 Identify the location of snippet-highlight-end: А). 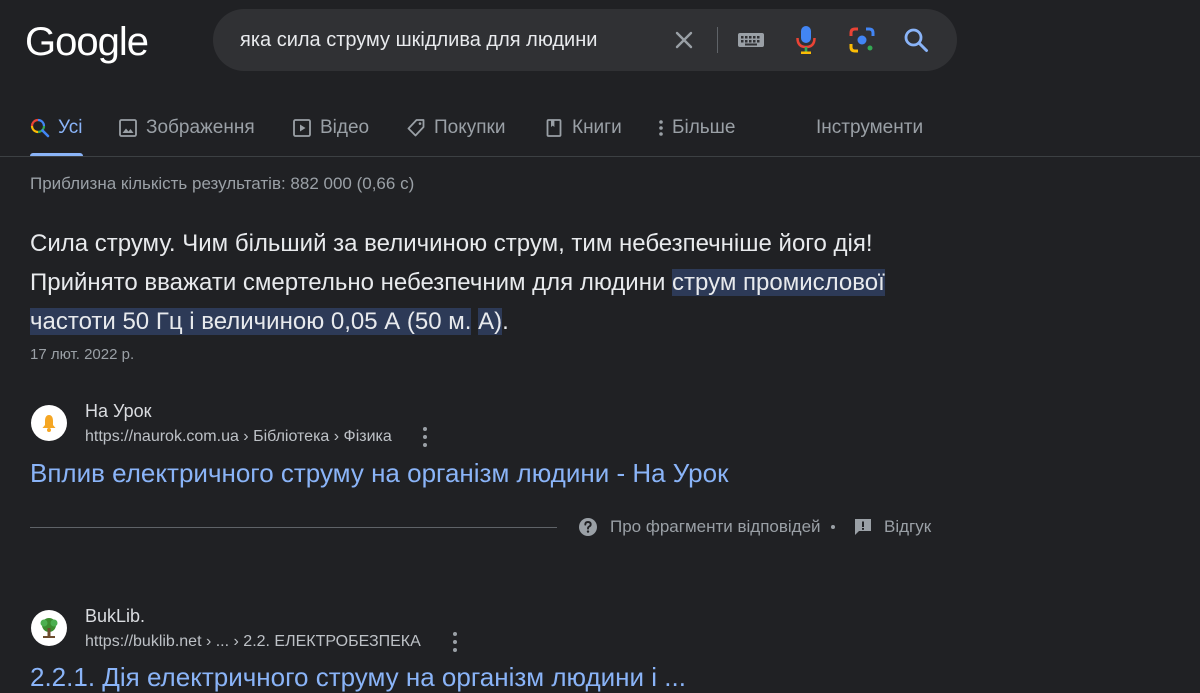
(490, 321).